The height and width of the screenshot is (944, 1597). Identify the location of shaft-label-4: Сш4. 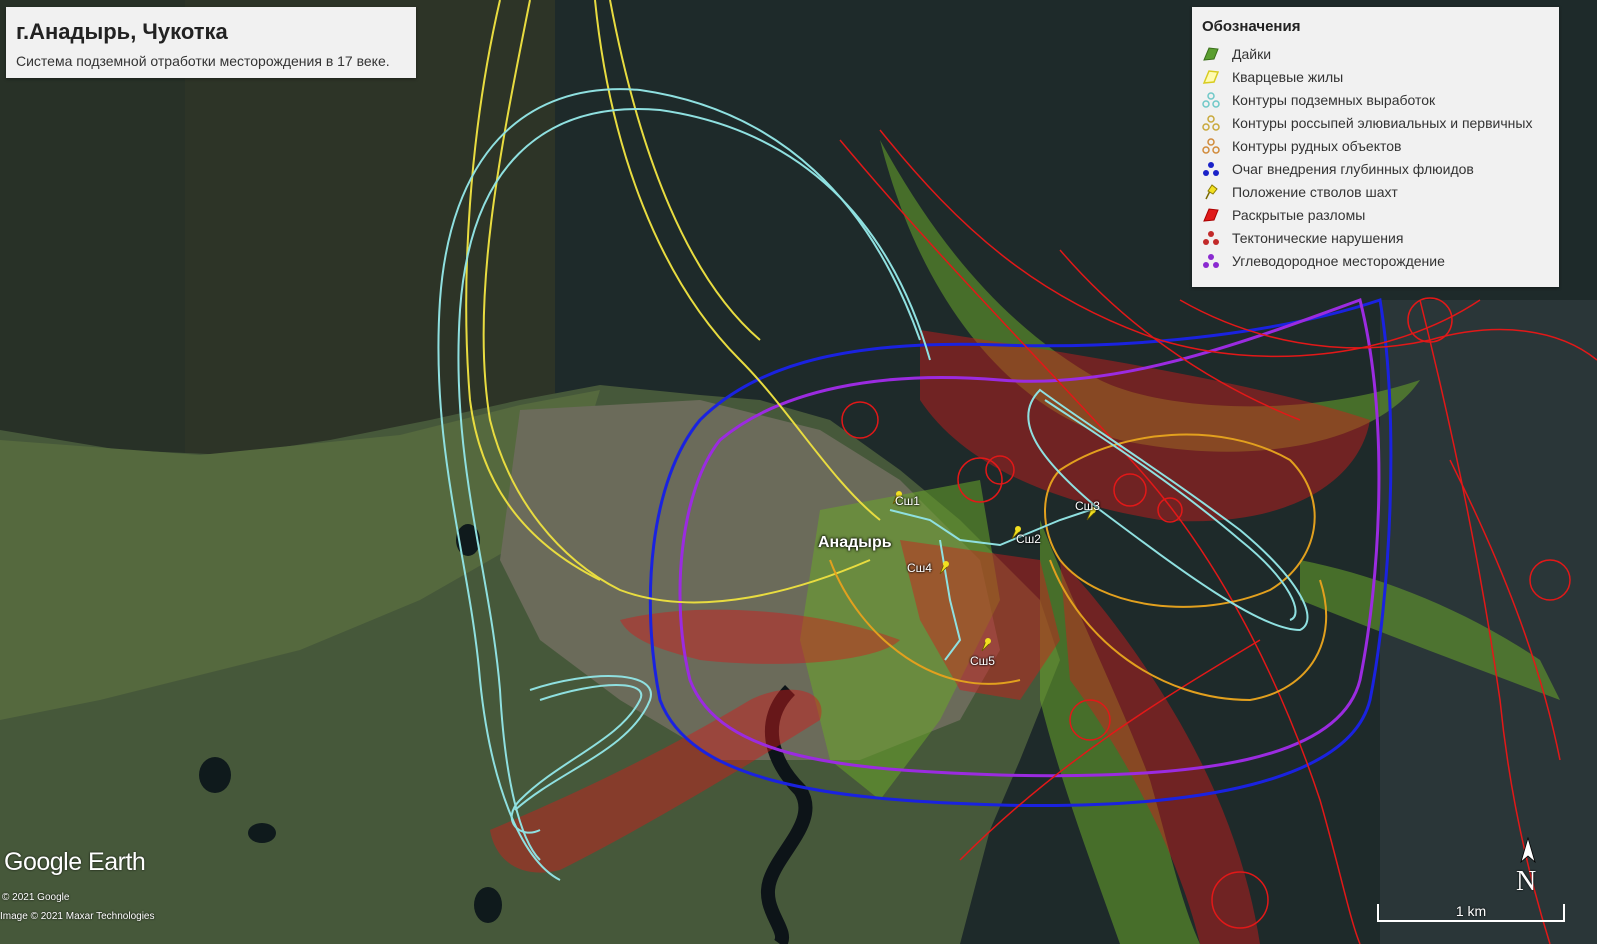
(919, 568).